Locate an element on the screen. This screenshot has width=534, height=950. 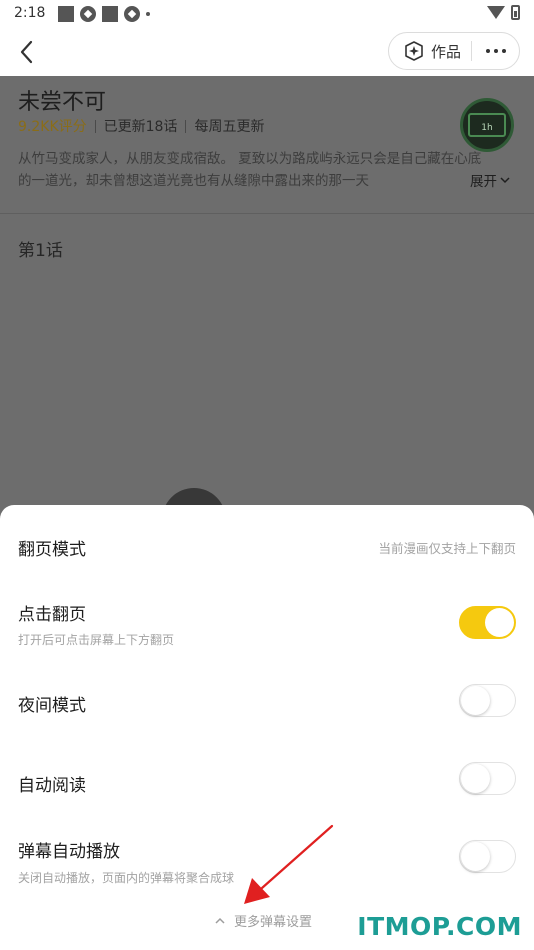
night-mode-title: 夜间模式 is located at coordinates (52, 706).